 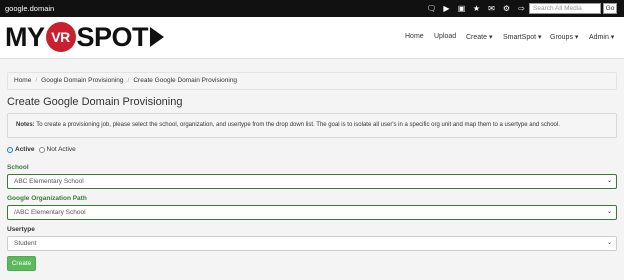 I want to click on logo: MY VR SPOT, so click(x=85, y=36).